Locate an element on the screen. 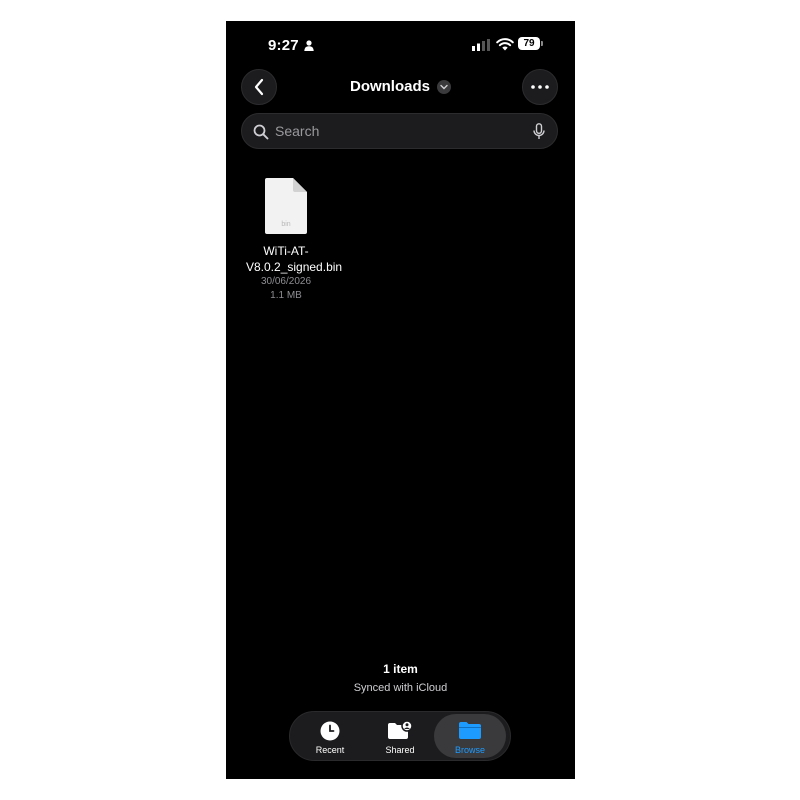  battery-level: 79 is located at coordinates (529, 43).